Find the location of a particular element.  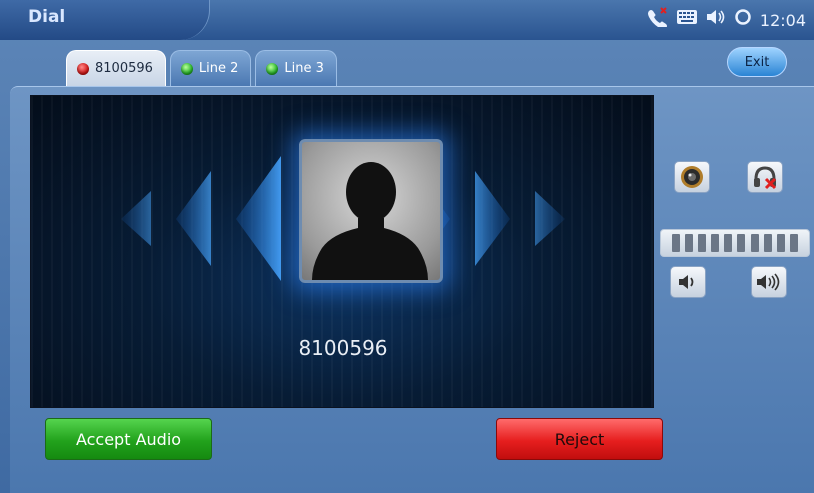

status-icons: 12:04 is located at coordinates (726, 20).